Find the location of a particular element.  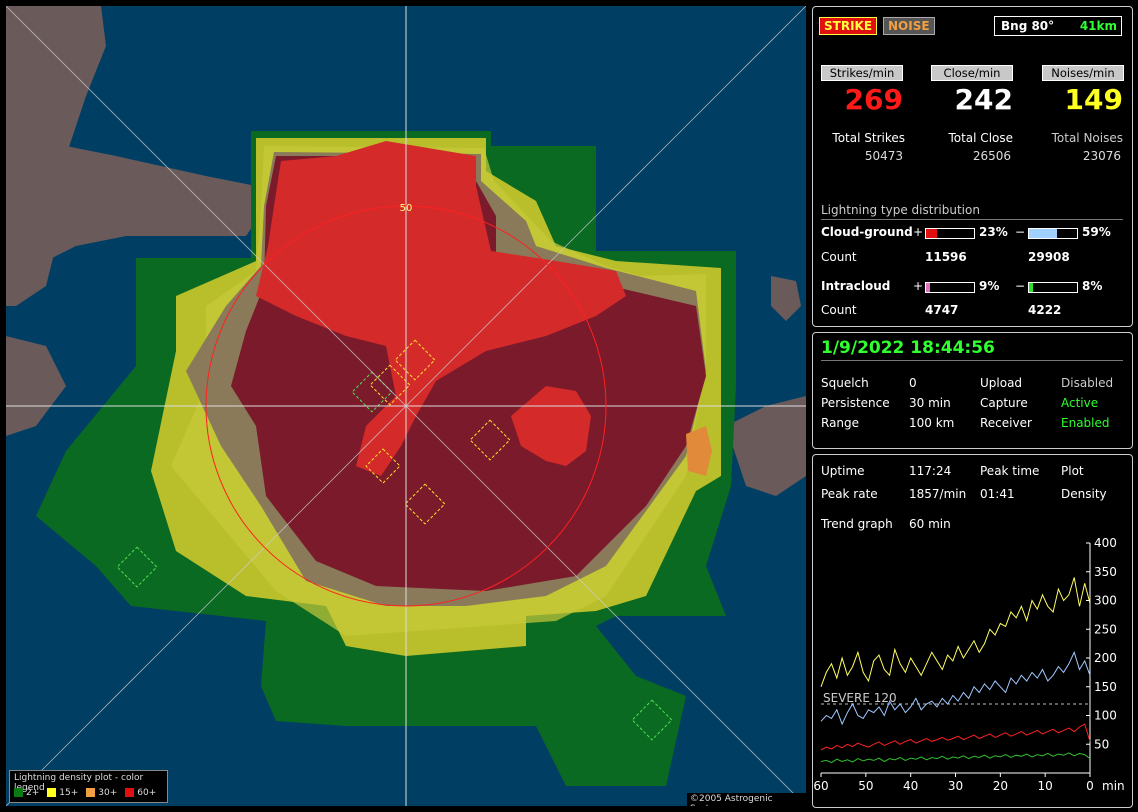

land-east-small is located at coordinates (786, 298).